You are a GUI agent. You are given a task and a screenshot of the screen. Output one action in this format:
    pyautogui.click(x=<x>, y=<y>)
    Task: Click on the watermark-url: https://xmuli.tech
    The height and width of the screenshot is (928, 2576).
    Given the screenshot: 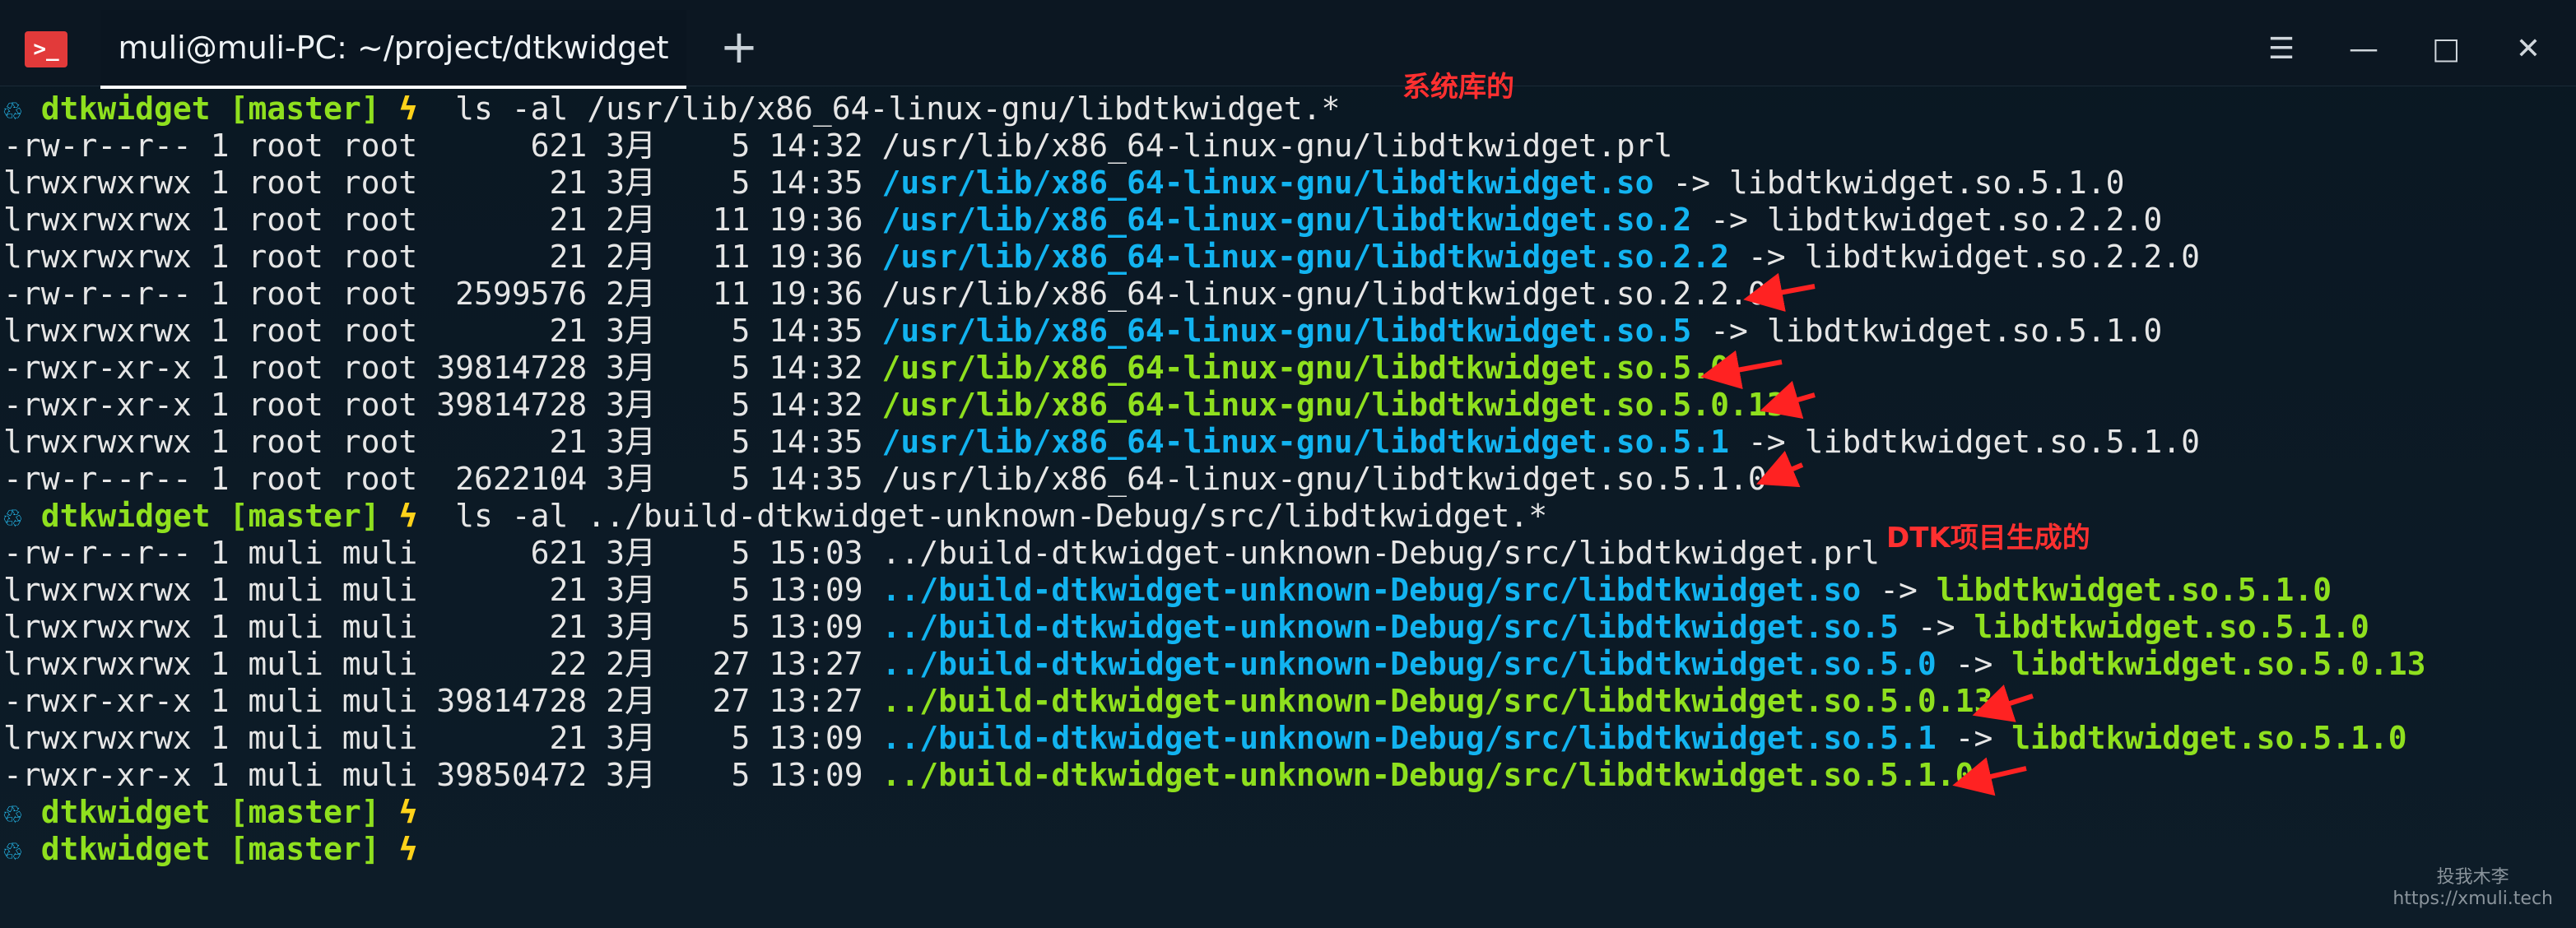 What is the action you would take?
    pyautogui.click(x=2472, y=899)
    